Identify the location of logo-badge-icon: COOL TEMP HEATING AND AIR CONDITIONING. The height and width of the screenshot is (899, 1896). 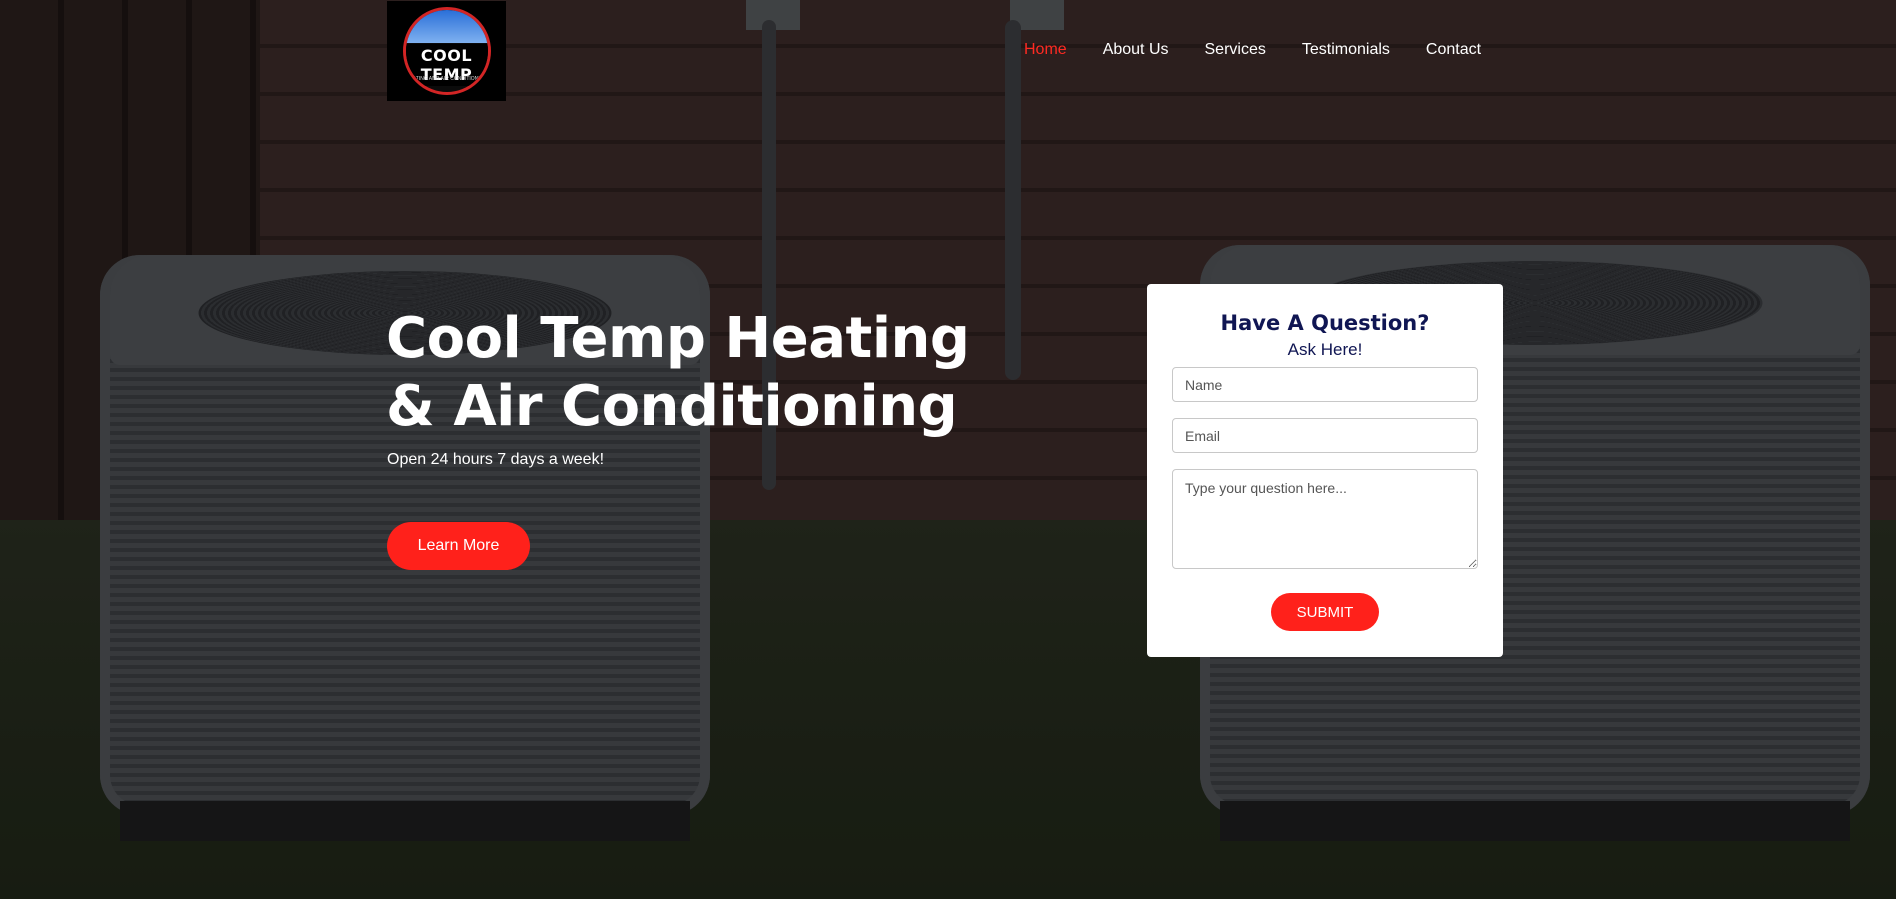
(446, 51).